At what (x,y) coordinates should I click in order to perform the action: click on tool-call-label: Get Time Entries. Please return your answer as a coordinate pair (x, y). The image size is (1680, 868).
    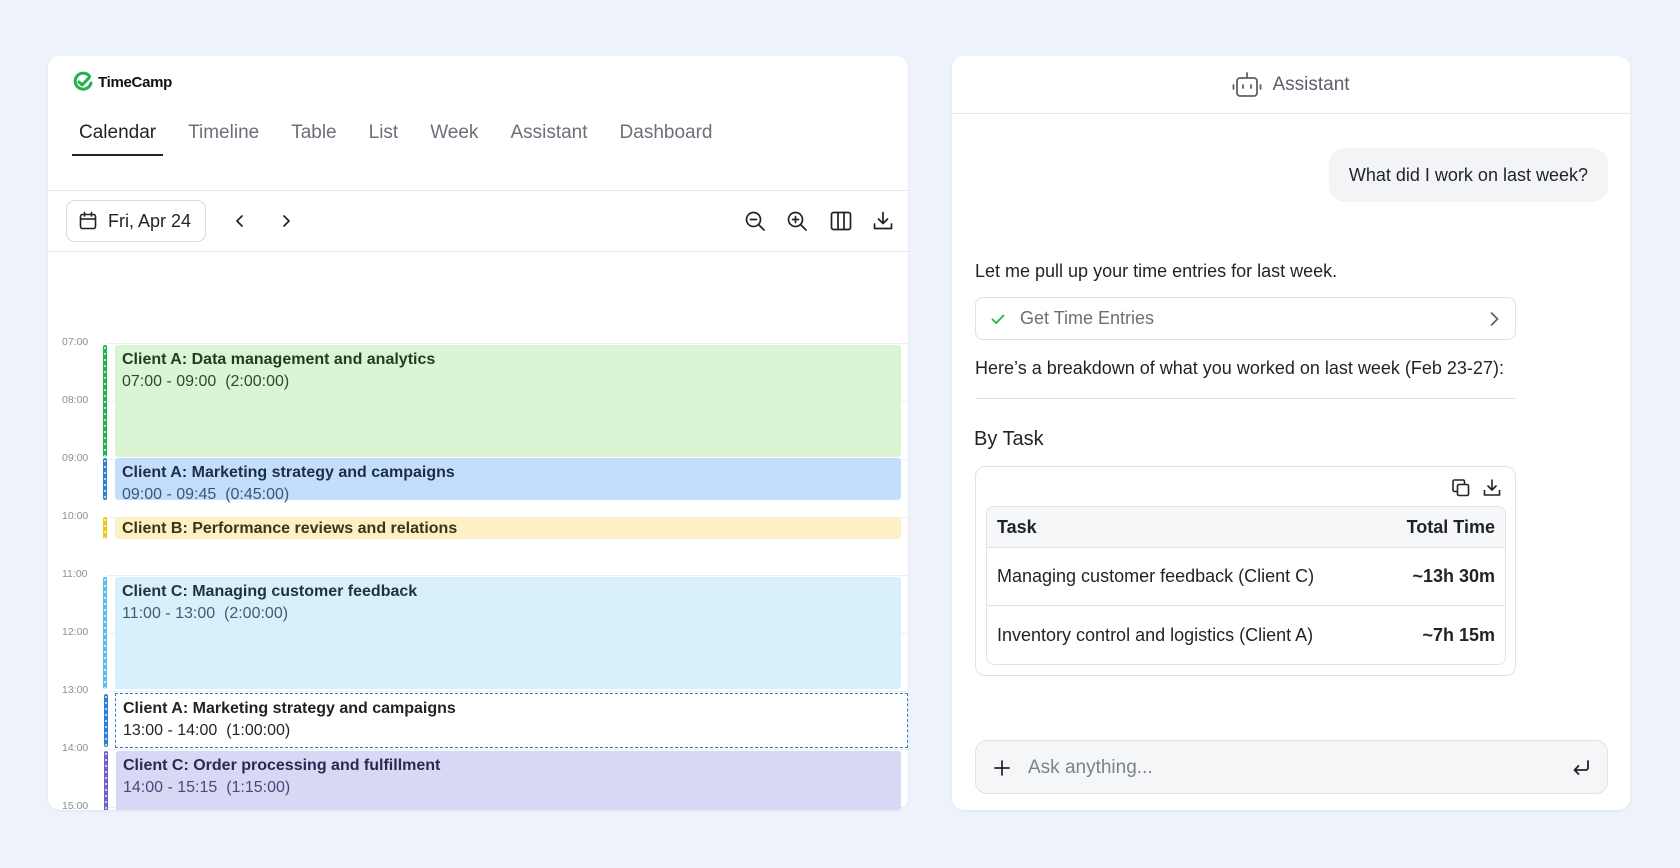
    Looking at the image, I should click on (1087, 318).